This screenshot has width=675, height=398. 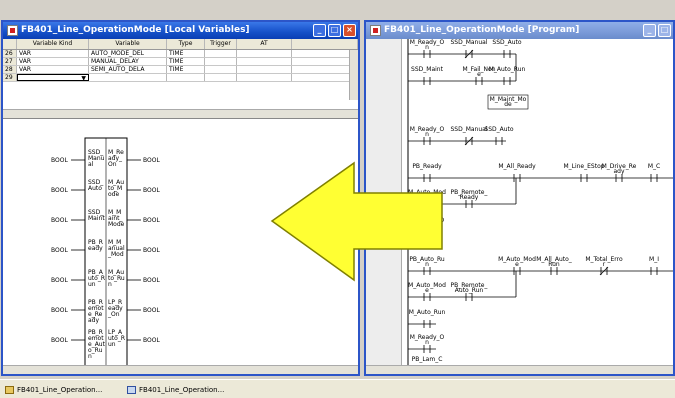 What do you see at coordinates (180, 113) in the screenshot?
I see `table-horizontal-scrollbar` at bounding box center [180, 113].